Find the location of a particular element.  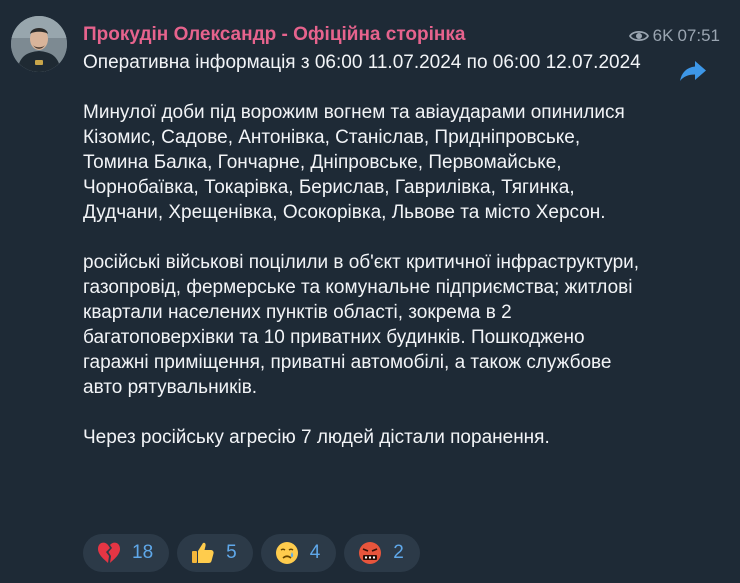

reaction-count: 18 is located at coordinates (143, 552).